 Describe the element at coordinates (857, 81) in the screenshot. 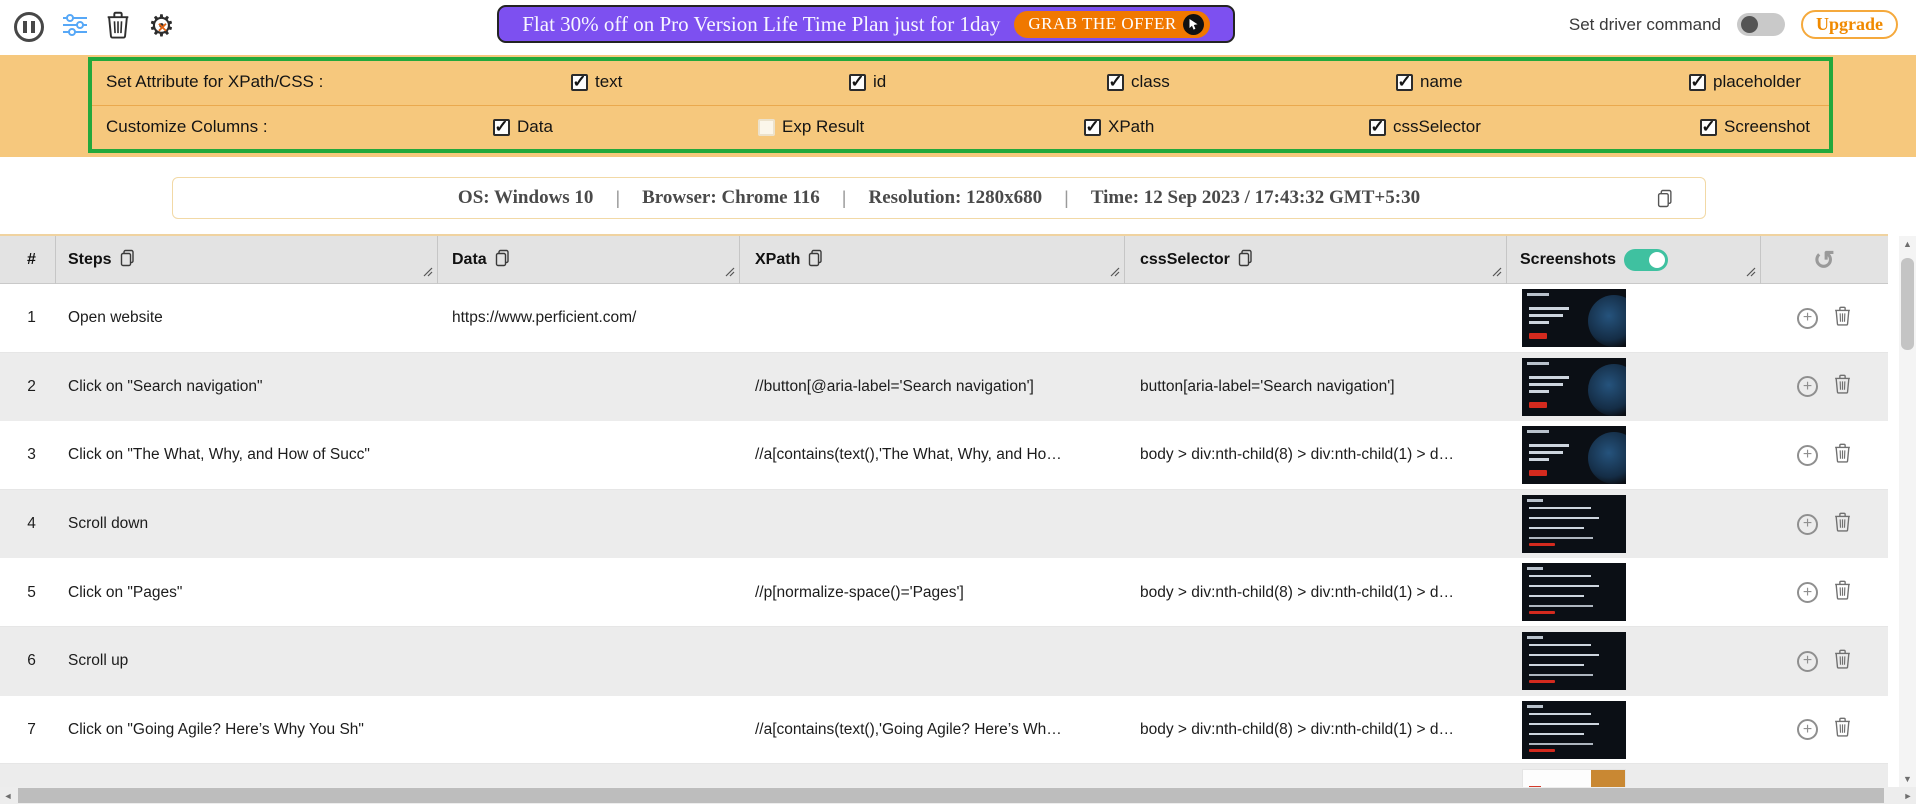

I see `id-checkbox: ✓` at that location.